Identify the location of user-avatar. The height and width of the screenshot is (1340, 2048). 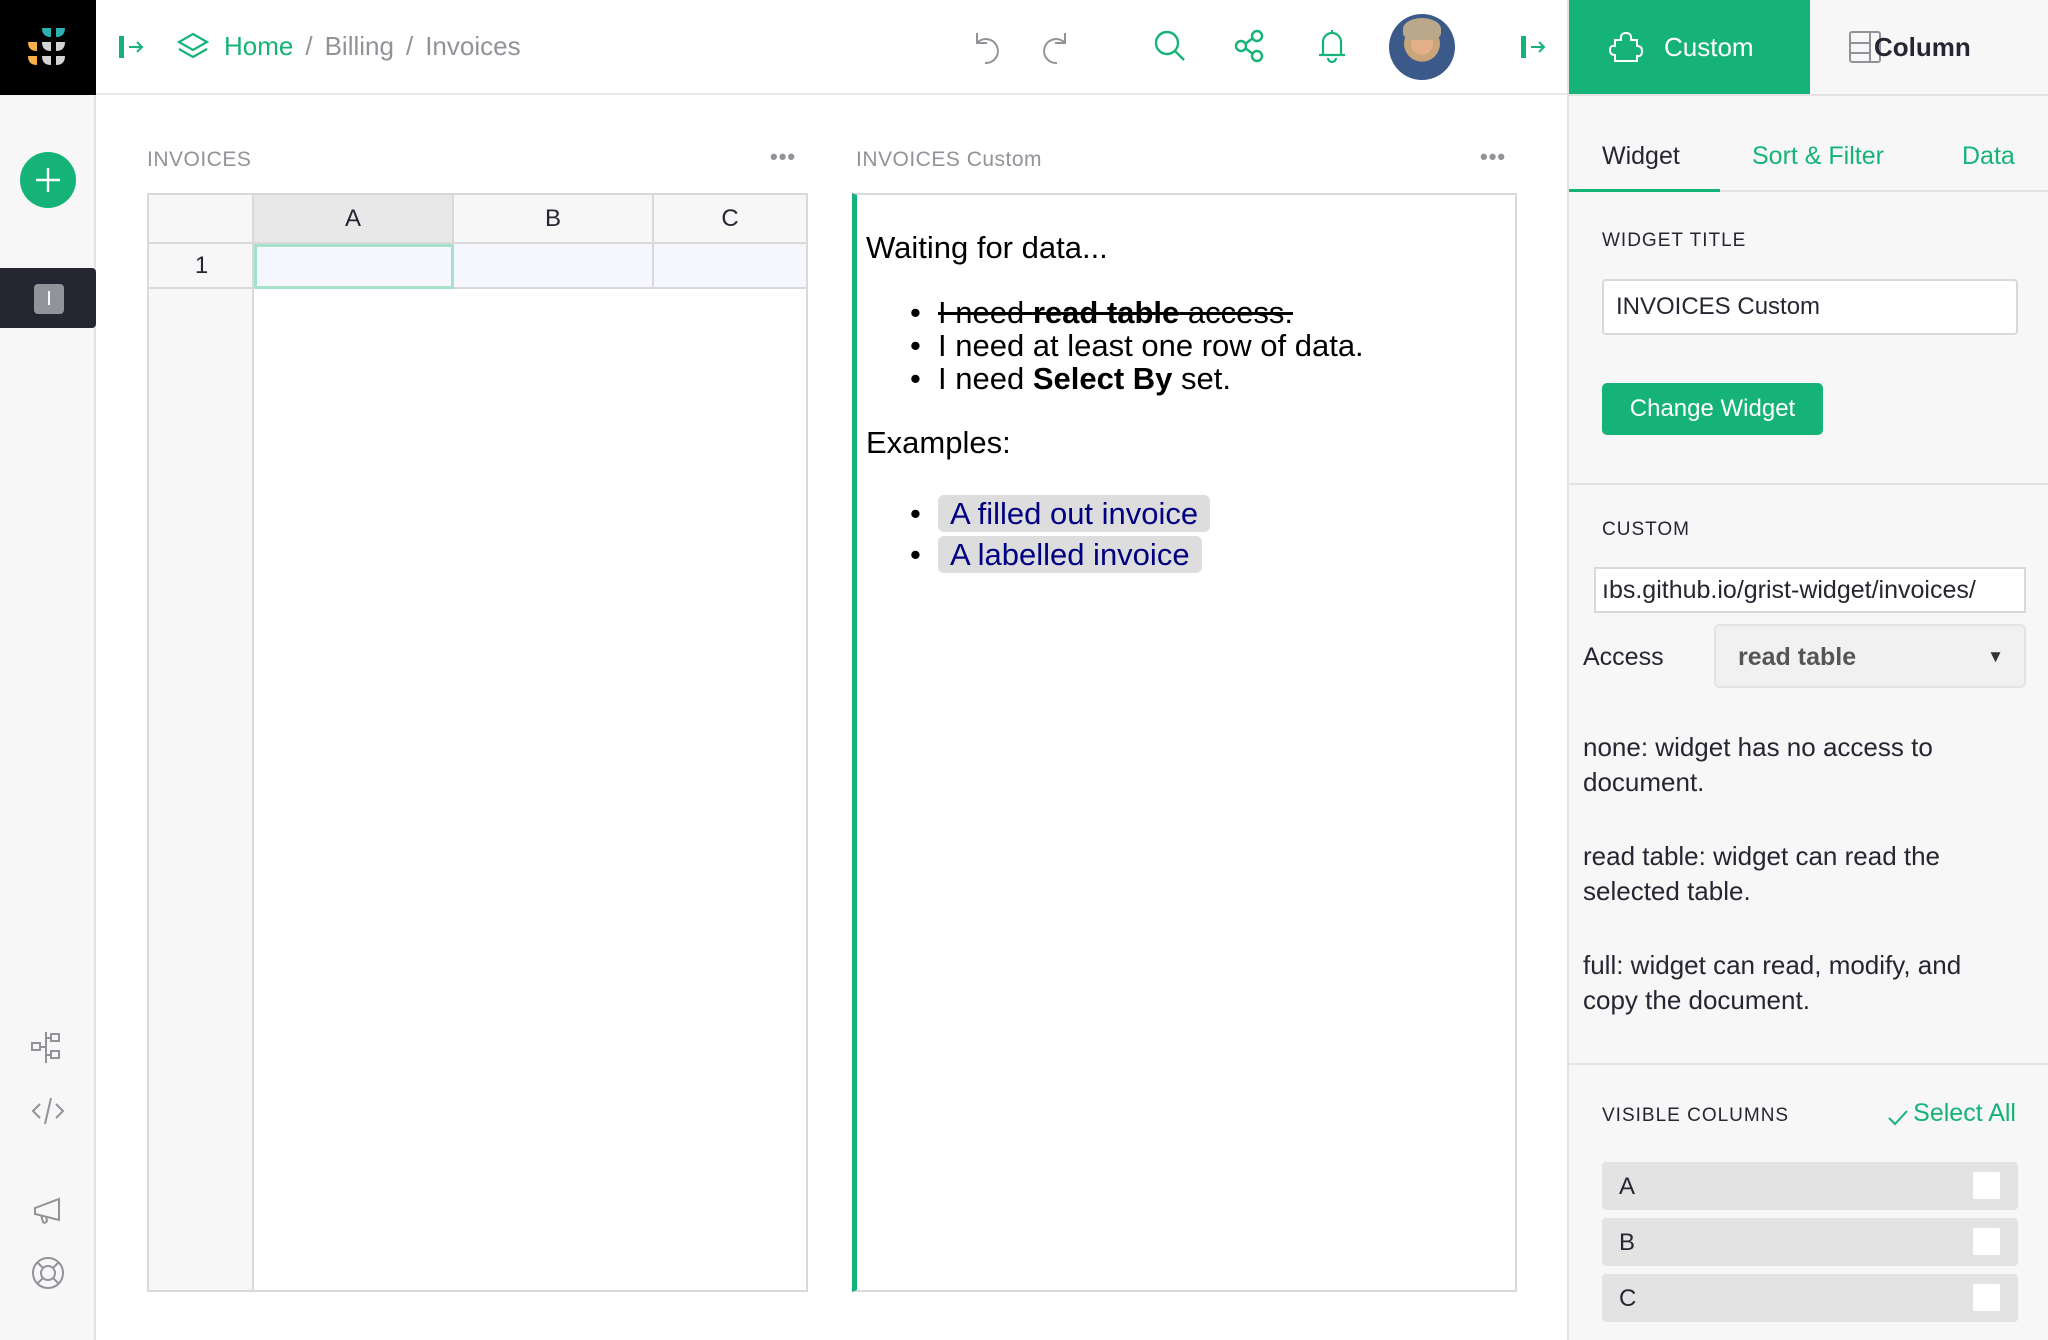
(1422, 47).